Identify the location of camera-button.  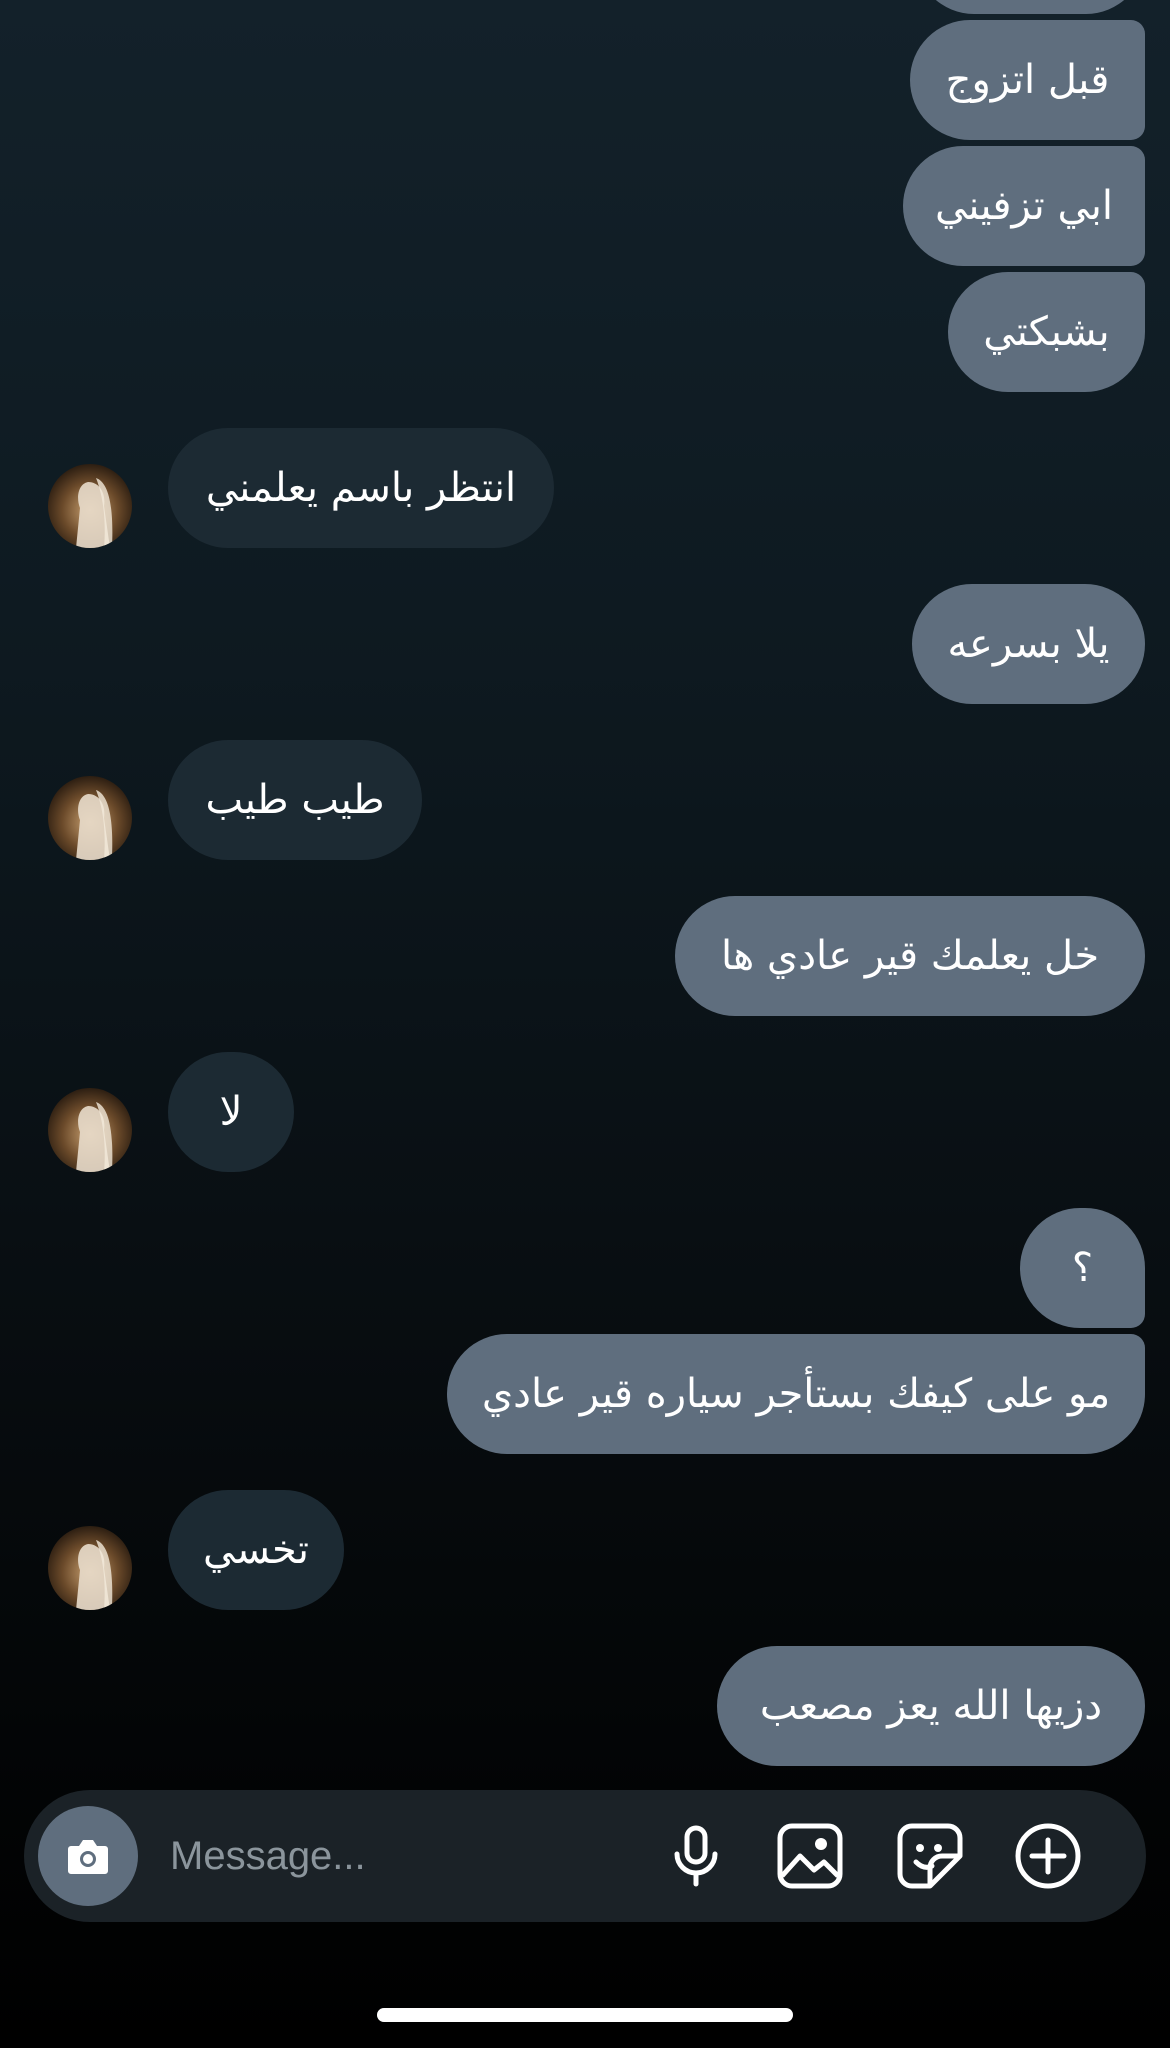
(88, 1856).